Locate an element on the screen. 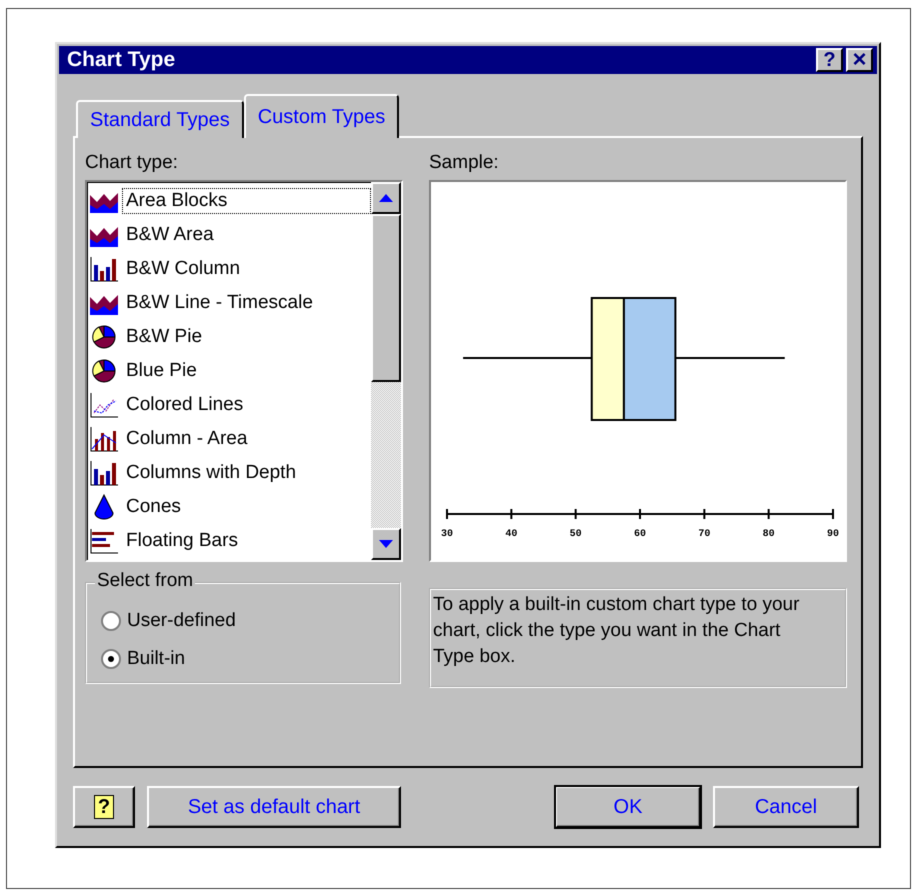 The image size is (919, 895). list-item: Colored Lines is located at coordinates (185, 405).